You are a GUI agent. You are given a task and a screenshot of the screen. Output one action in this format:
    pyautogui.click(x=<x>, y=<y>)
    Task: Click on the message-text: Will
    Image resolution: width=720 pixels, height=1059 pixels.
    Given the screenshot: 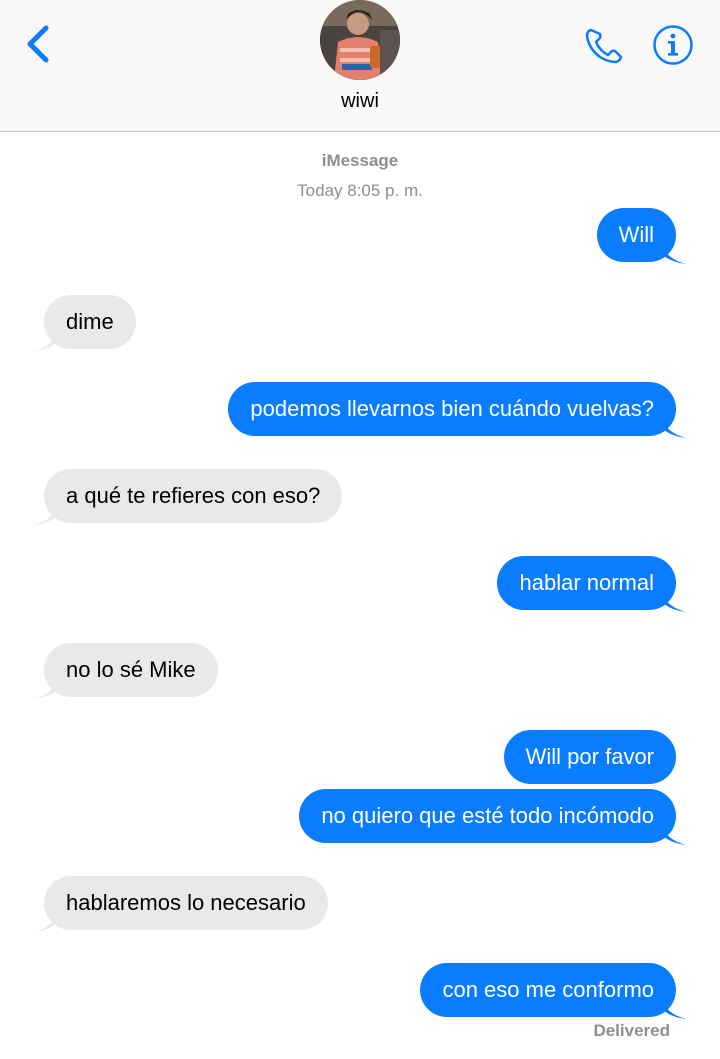 What is the action you would take?
    pyautogui.click(x=636, y=234)
    